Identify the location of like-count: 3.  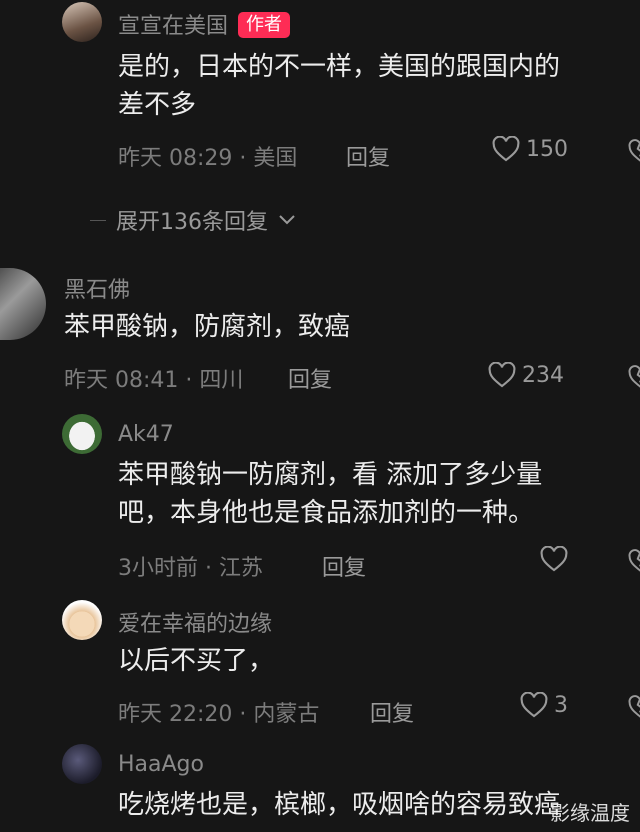
(561, 705).